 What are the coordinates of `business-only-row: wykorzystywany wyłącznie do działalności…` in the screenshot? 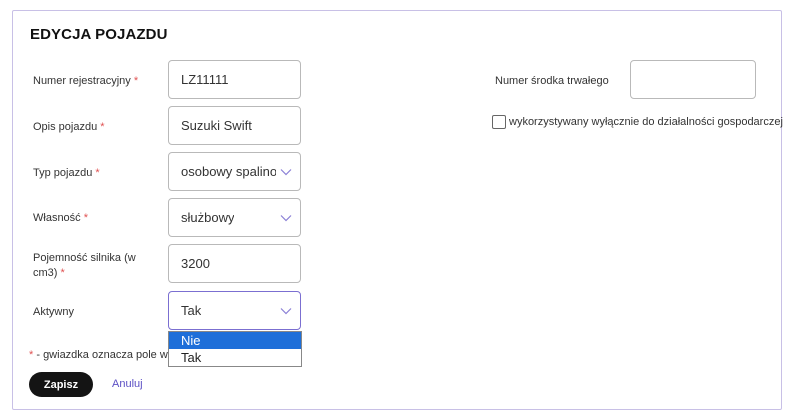 It's located at (637, 122).